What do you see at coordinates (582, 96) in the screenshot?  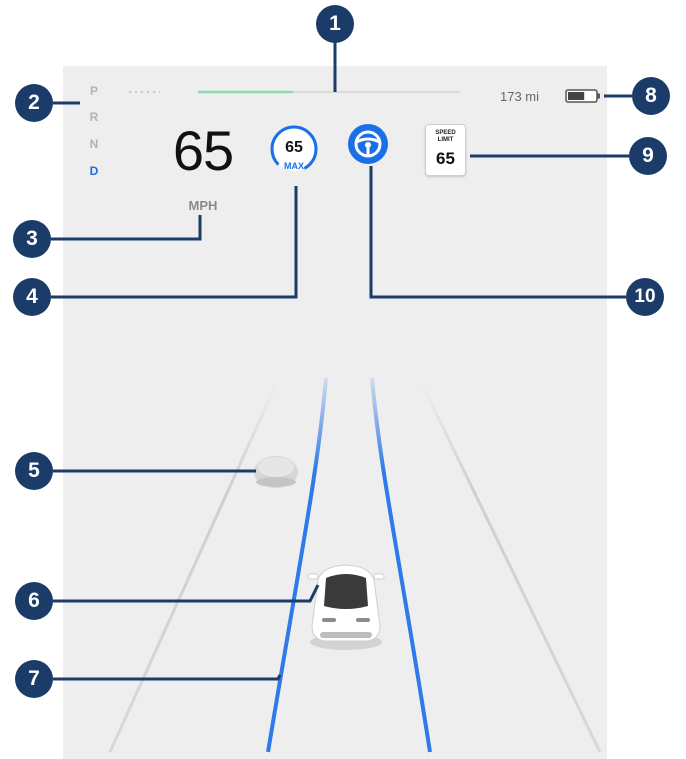 I see `battery-icon` at bounding box center [582, 96].